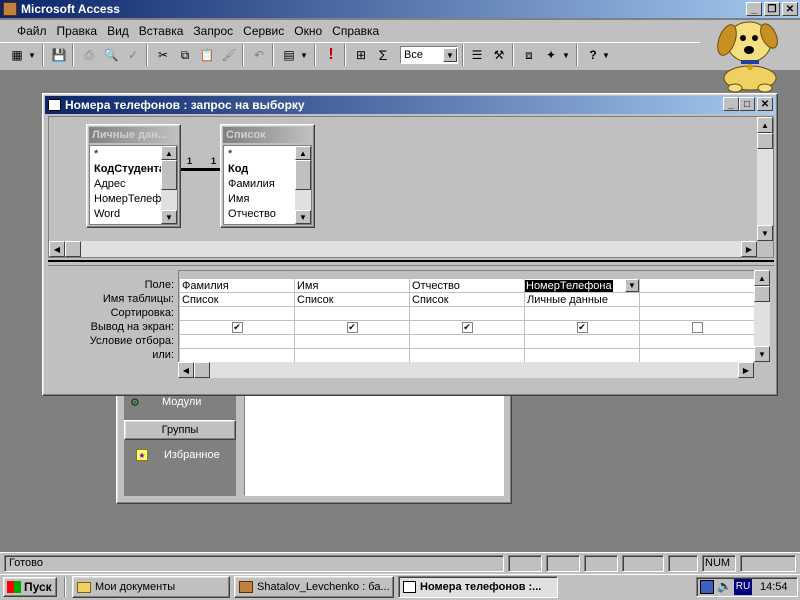  I want to click on query-type-icon: ▤, so click(289, 55).